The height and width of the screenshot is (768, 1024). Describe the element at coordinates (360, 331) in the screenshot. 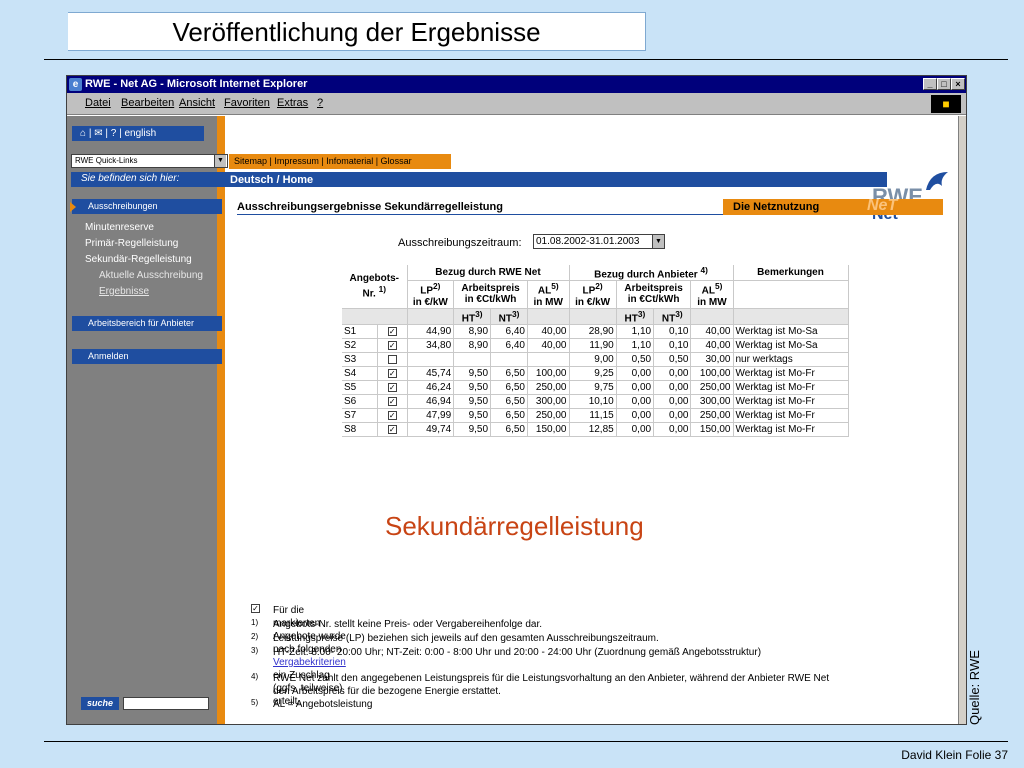

I see `cell-nr: S1` at that location.